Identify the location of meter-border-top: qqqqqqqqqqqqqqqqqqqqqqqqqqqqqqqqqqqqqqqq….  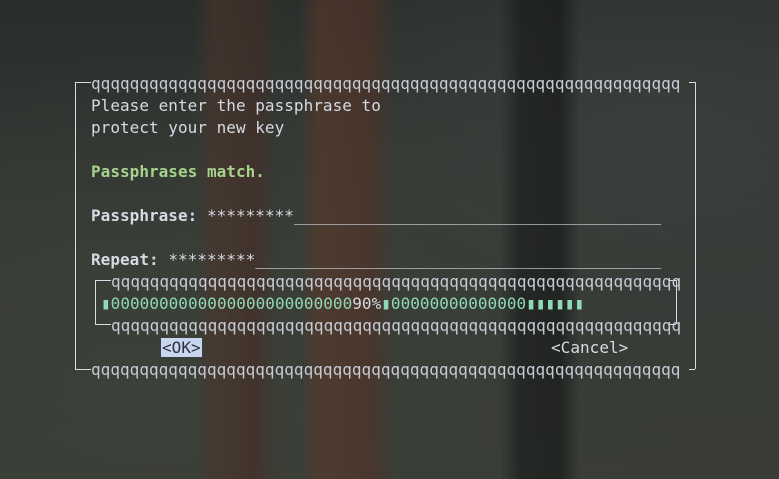
(396, 281).